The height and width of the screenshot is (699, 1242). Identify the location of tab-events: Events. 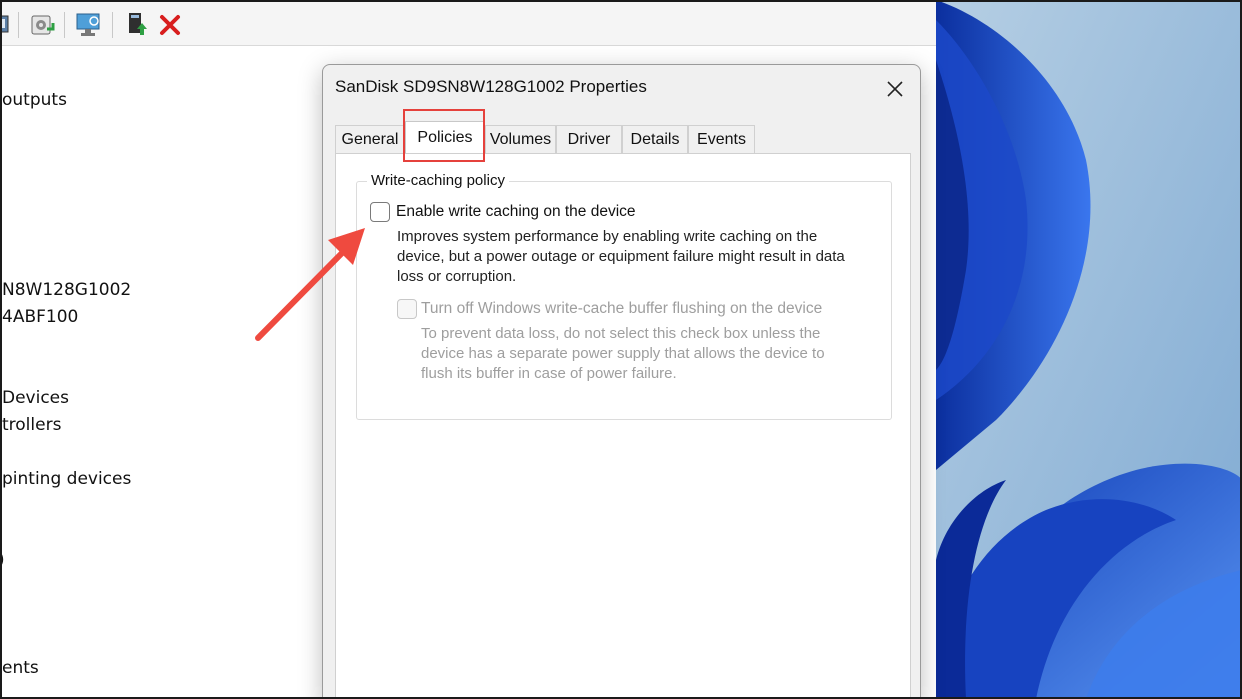
(721, 139).